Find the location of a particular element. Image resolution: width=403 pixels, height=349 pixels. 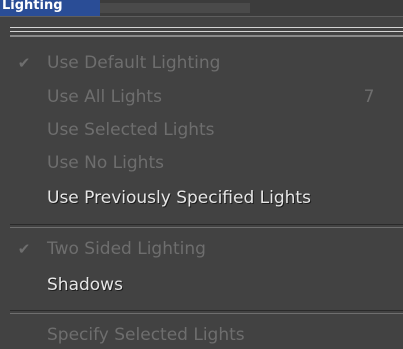

menubar-title-lighting: Lighting is located at coordinates (50, 8).